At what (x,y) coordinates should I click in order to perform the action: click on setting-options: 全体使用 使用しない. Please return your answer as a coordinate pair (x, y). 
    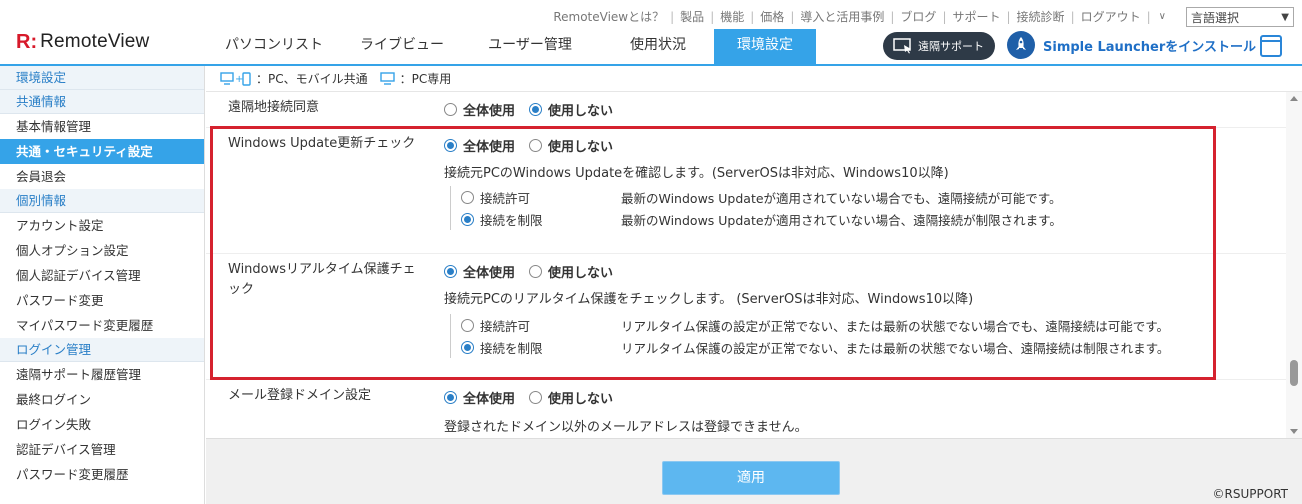
    Looking at the image, I should click on (535, 109).